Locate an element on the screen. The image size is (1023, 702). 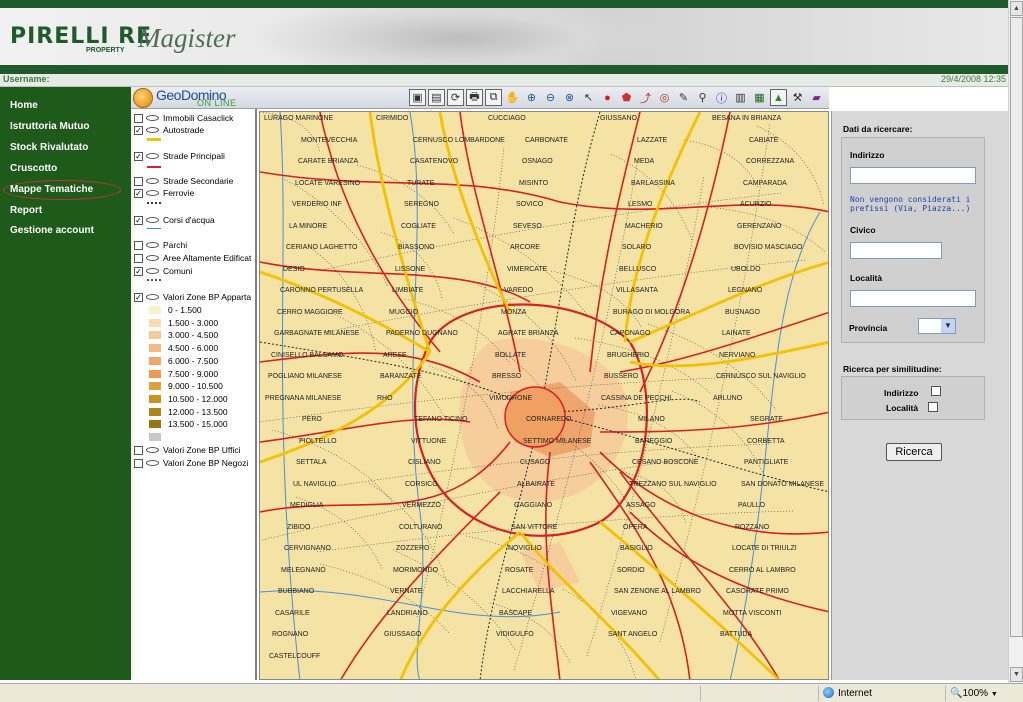
layer-row: Valori Zone BP Uffici is located at coordinates (187, 450).